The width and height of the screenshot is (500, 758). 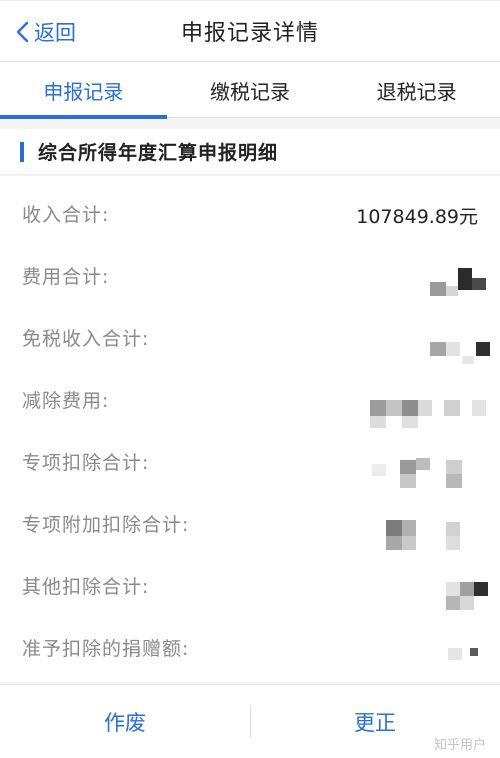 What do you see at coordinates (66, 401) in the screenshot?
I see `row-label: 减除费用:` at bounding box center [66, 401].